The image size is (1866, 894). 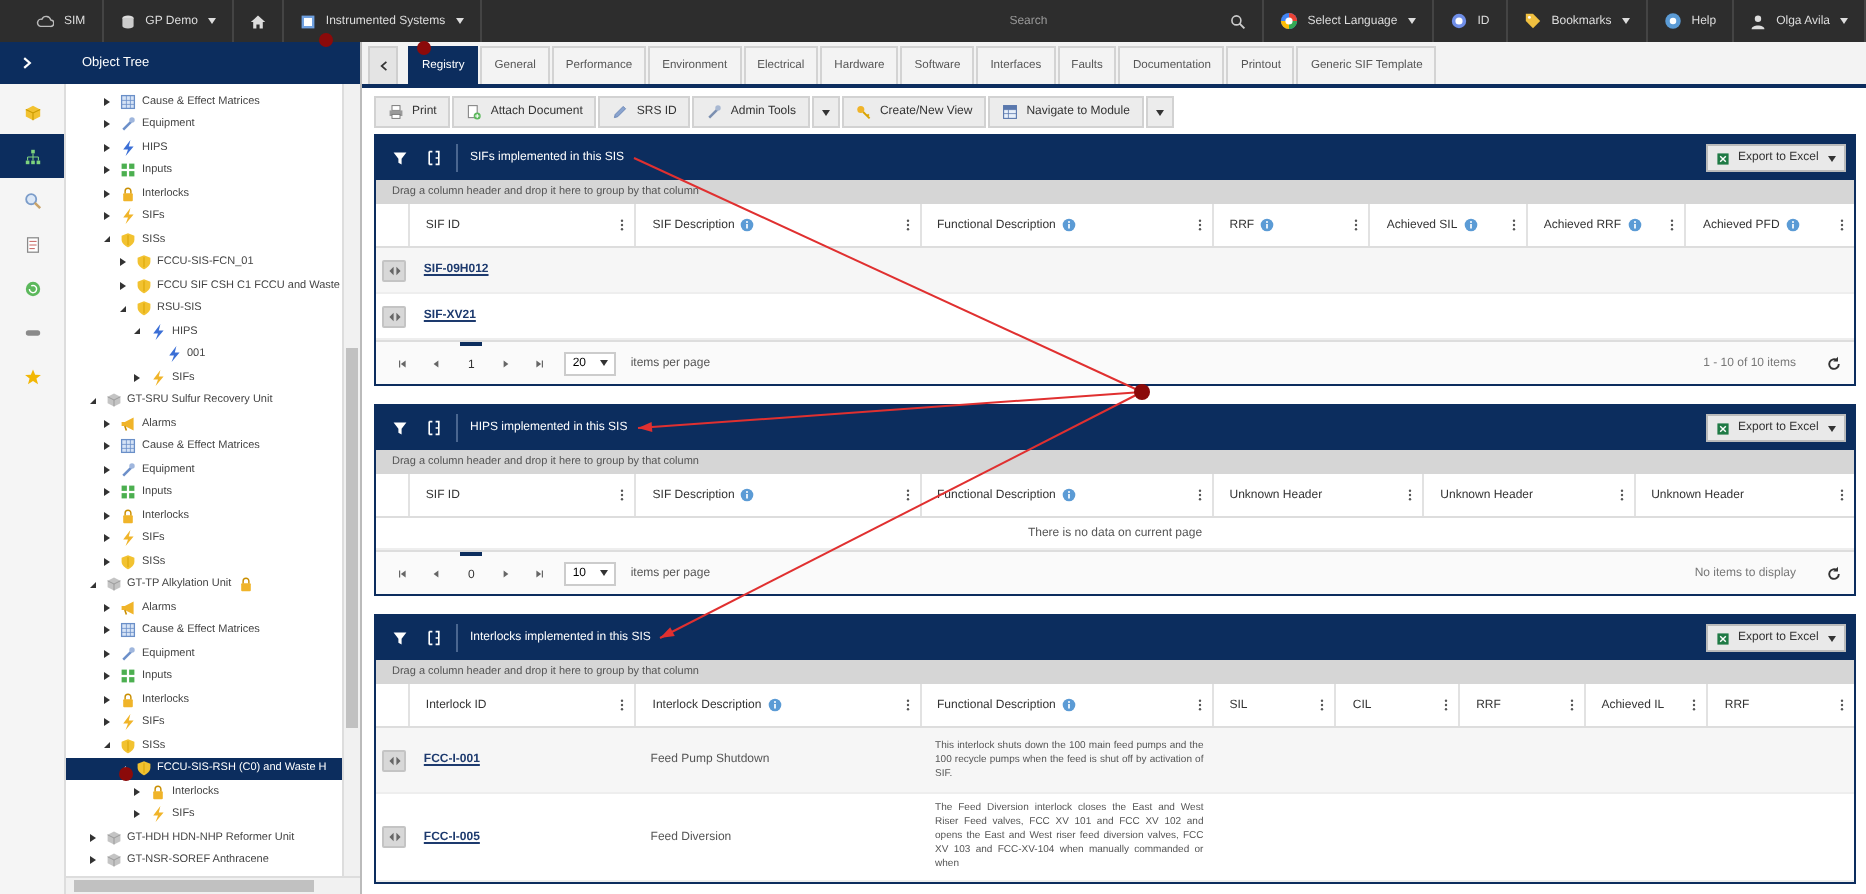 I want to click on filter-icon, so click(x=400, y=158).